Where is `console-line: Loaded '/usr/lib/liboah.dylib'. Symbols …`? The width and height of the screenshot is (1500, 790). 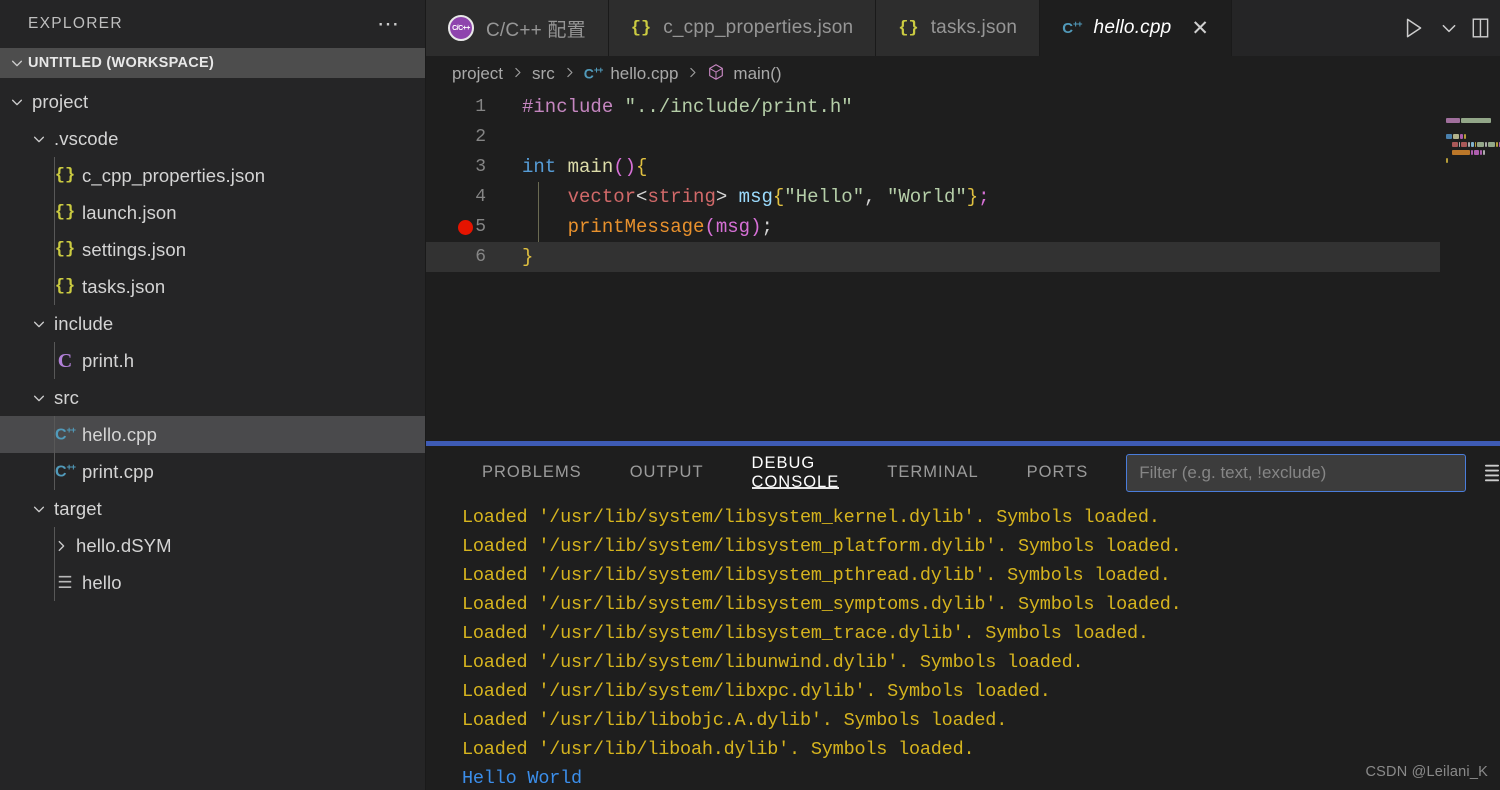
console-line: Loaded '/usr/lib/liboah.dylib'. Symbols … is located at coordinates (718, 749).